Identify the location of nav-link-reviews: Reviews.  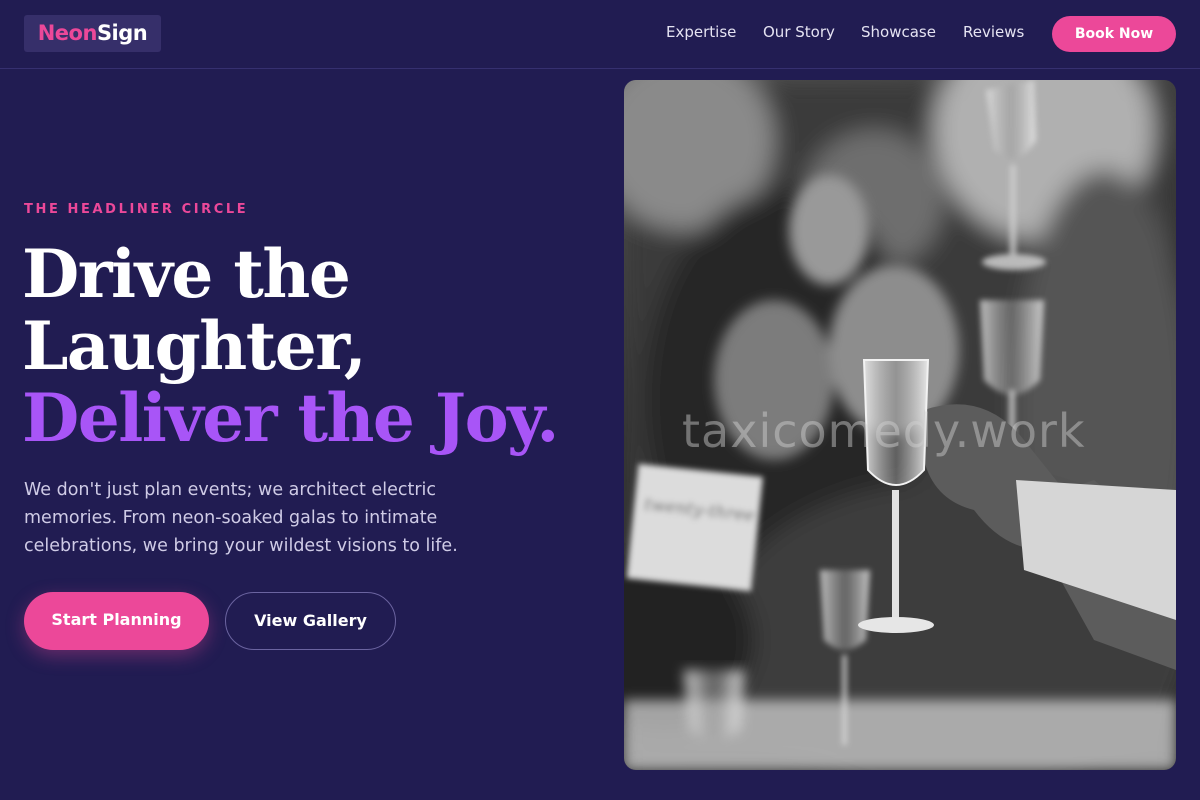
(993, 32).